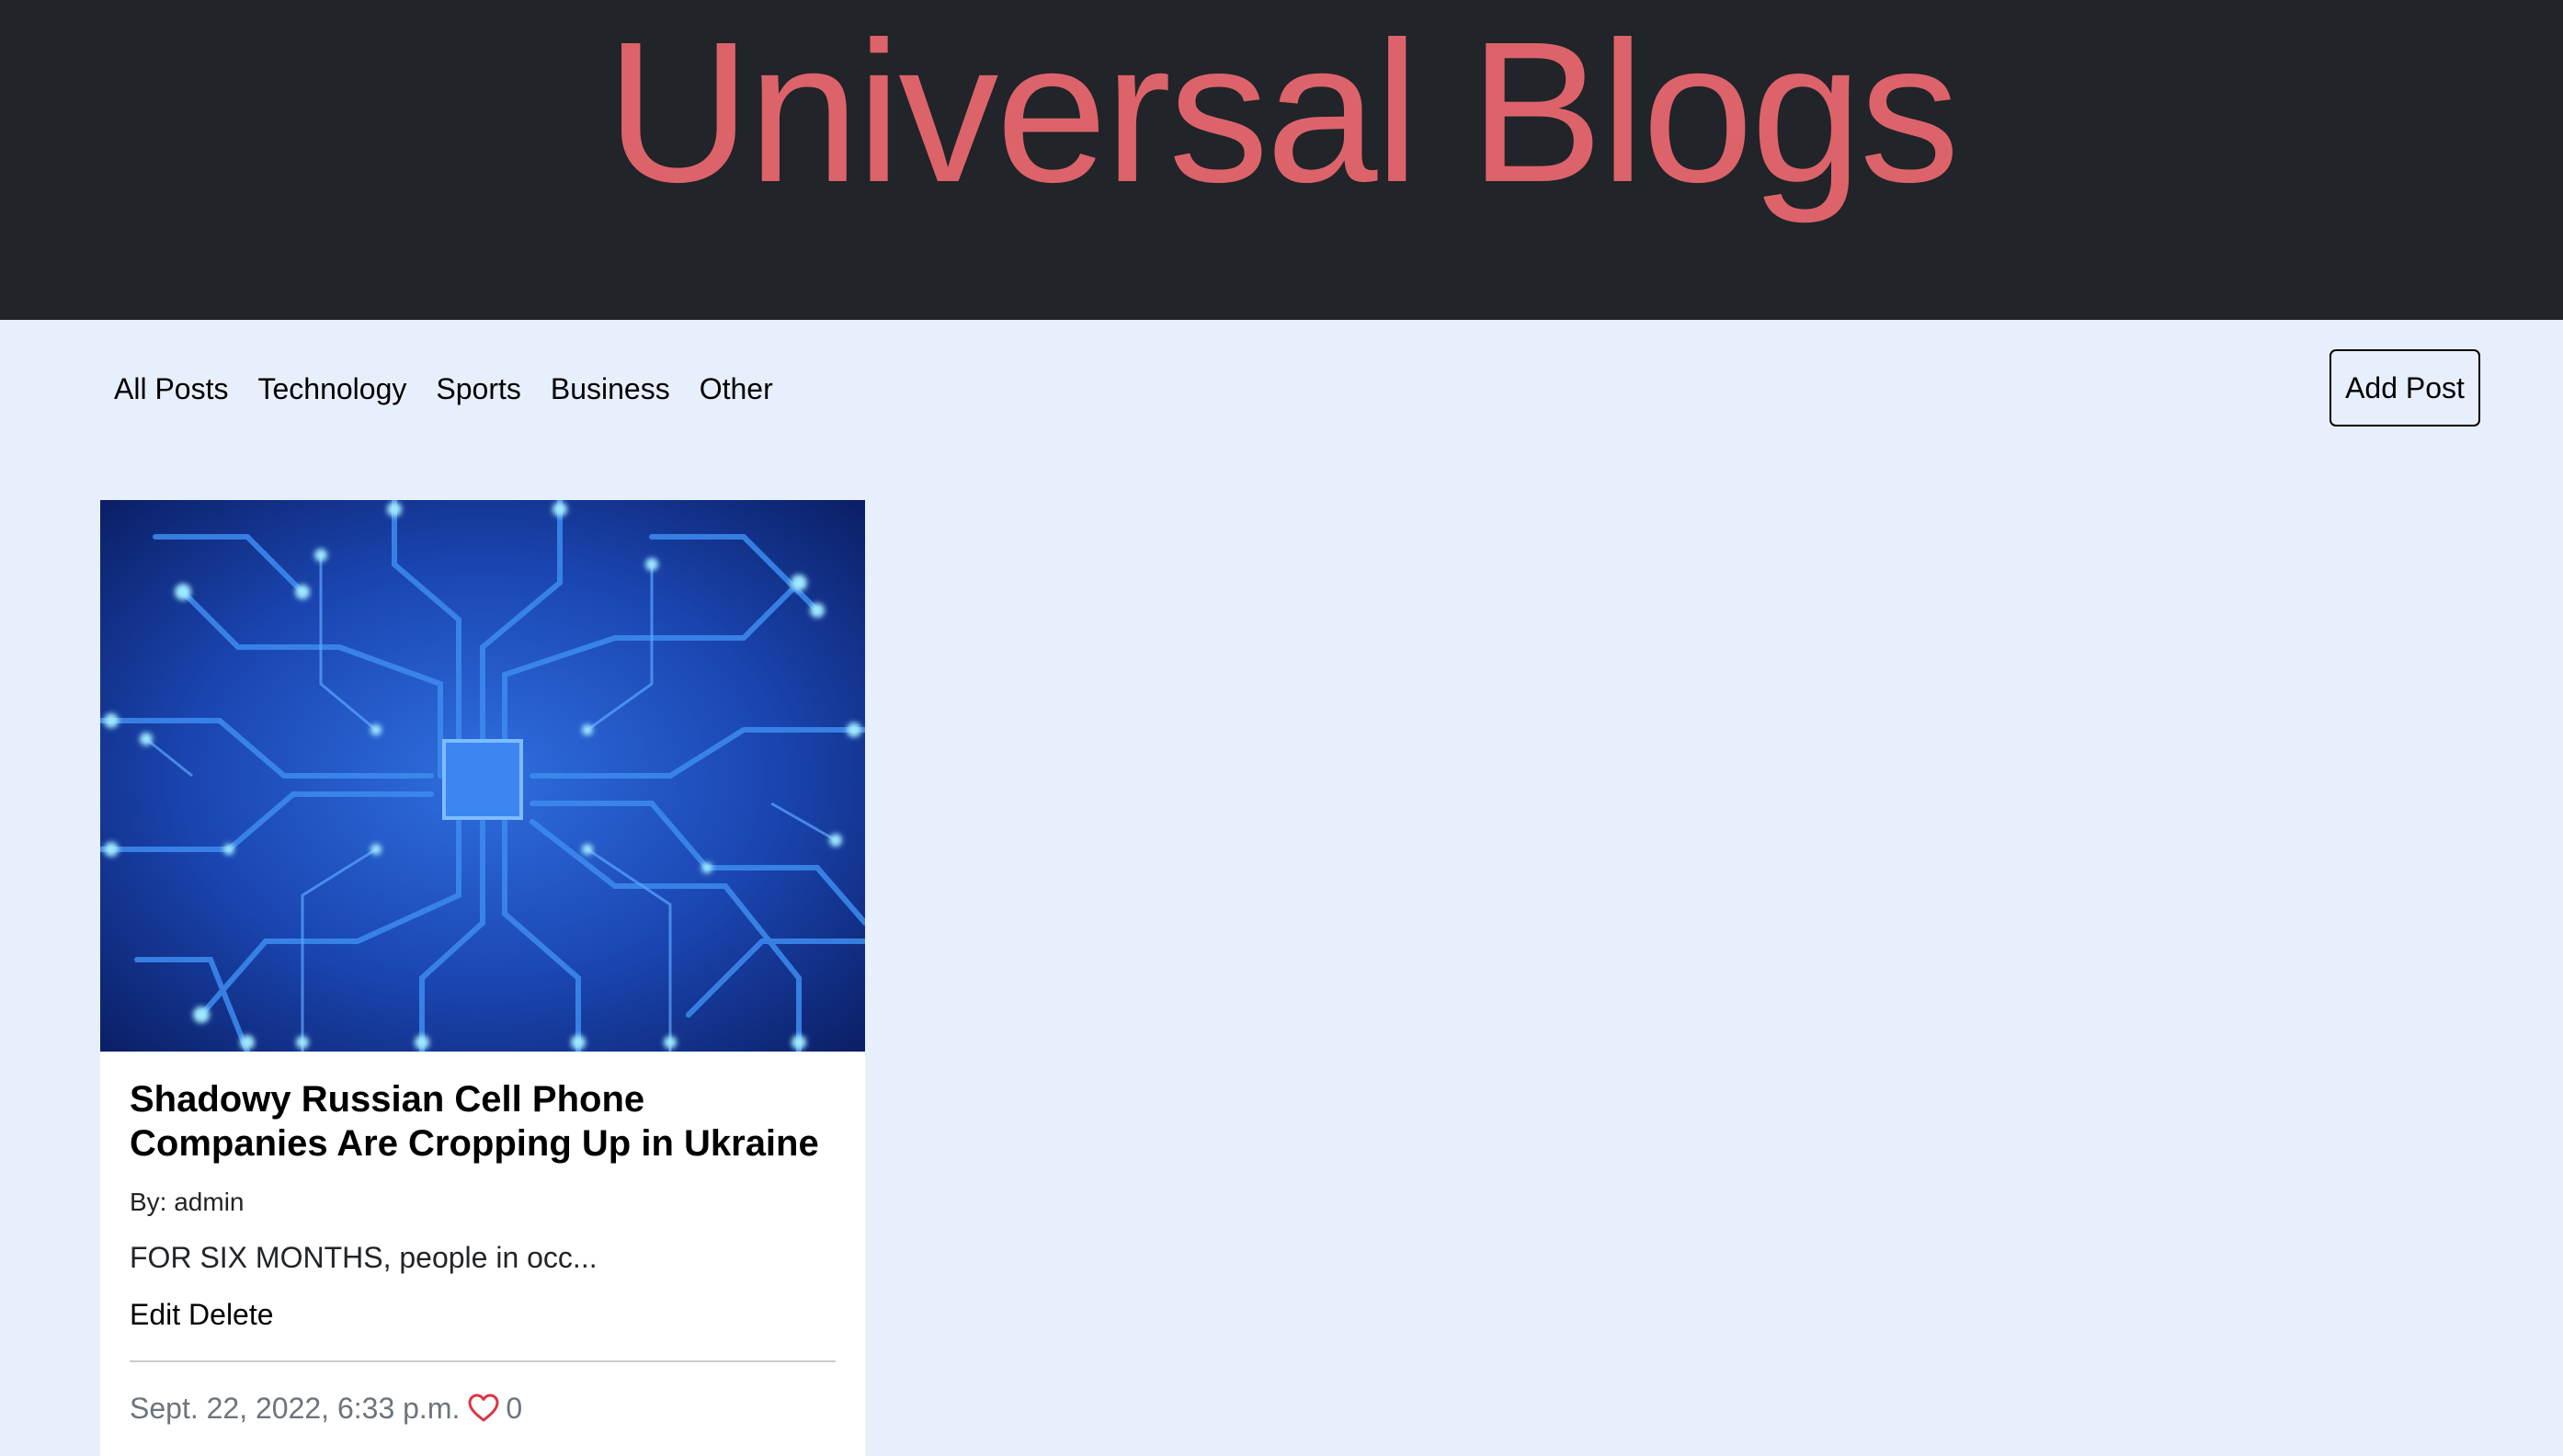 The image size is (2563, 1456). I want to click on nav-link-all-posts: All Posts, so click(171, 389).